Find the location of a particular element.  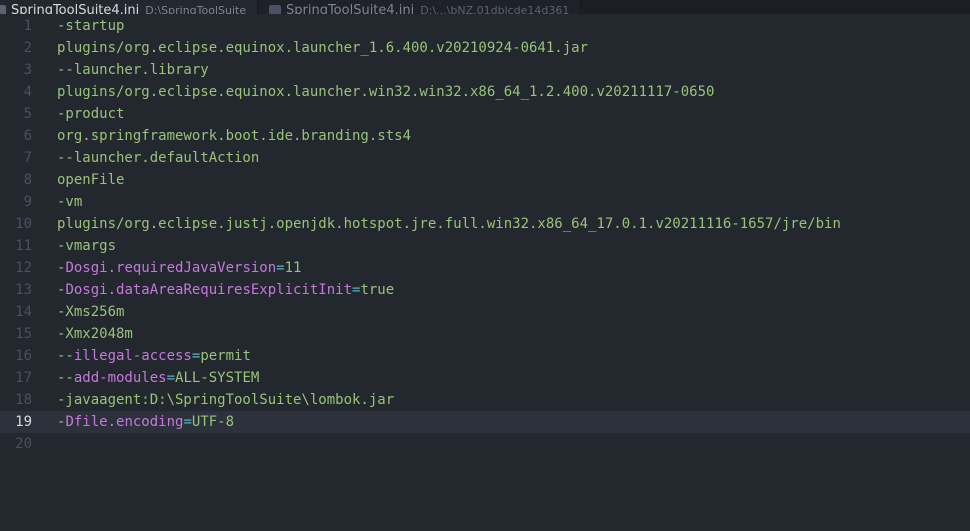

code-line: 19 -Dfile.encoding=UTF-8 is located at coordinates (485, 422).